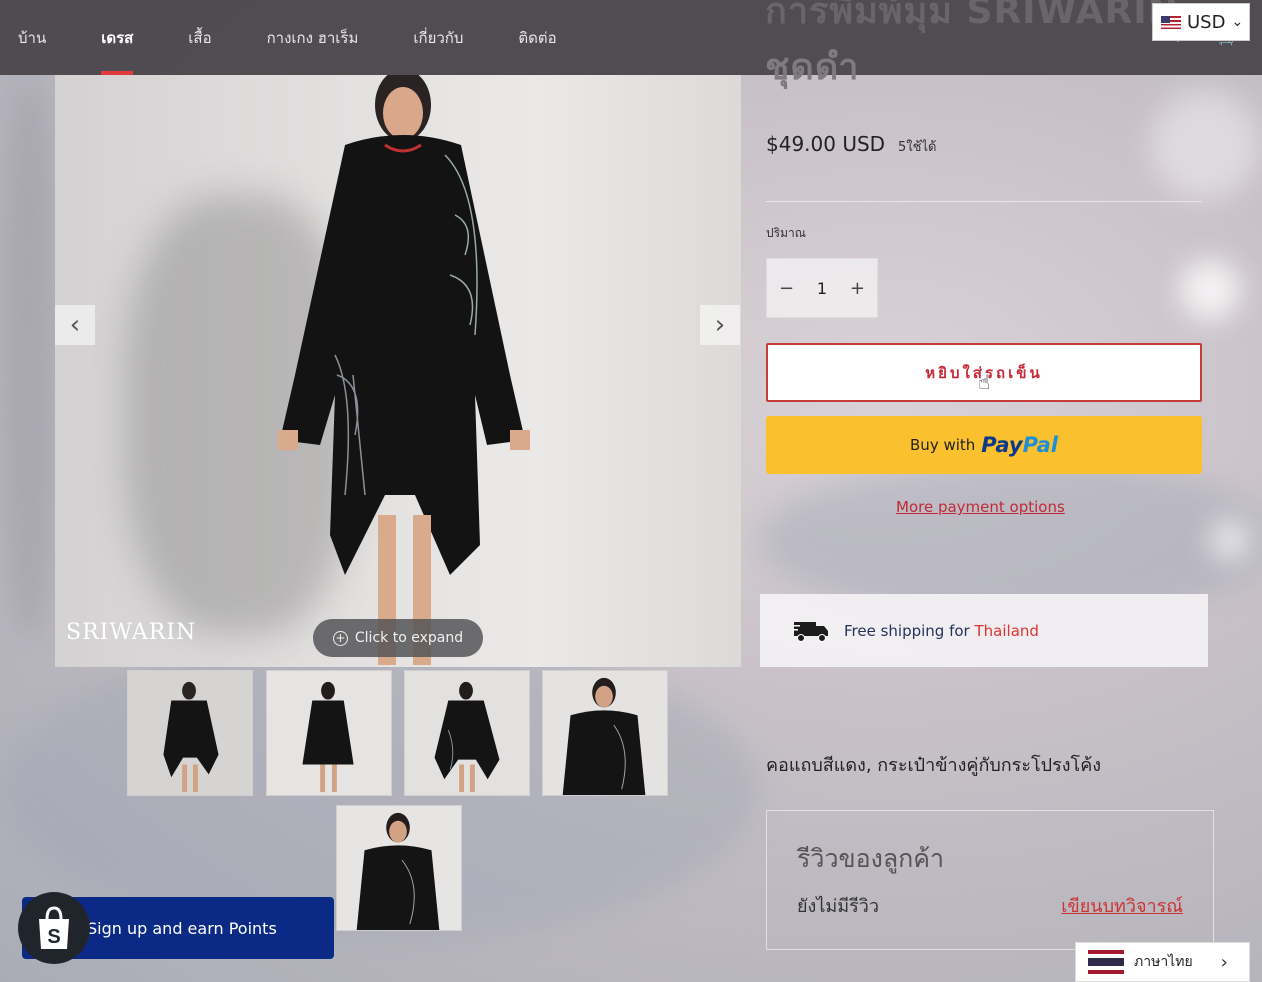 The height and width of the screenshot is (982, 1262). I want to click on reviews-empty-text: ยังไม่มีรีวิว, so click(838, 906).